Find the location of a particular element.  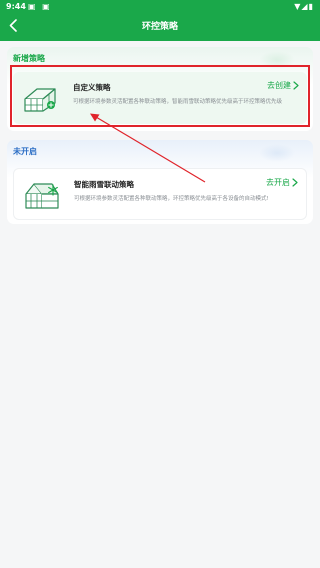

app-header: 9:44 ▣ ▣ ▼◢▮ 环控策略 is located at coordinates (160, 20).